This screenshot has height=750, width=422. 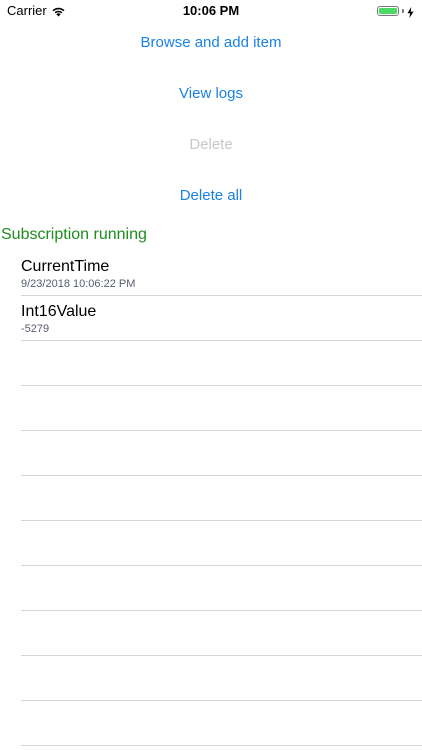 I want to click on delete-button: Delete, so click(x=211, y=144).